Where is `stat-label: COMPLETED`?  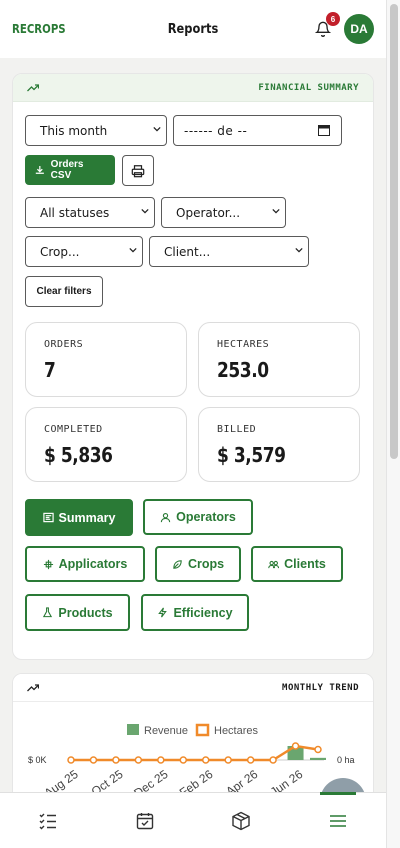
stat-label: COMPLETED is located at coordinates (73, 429).